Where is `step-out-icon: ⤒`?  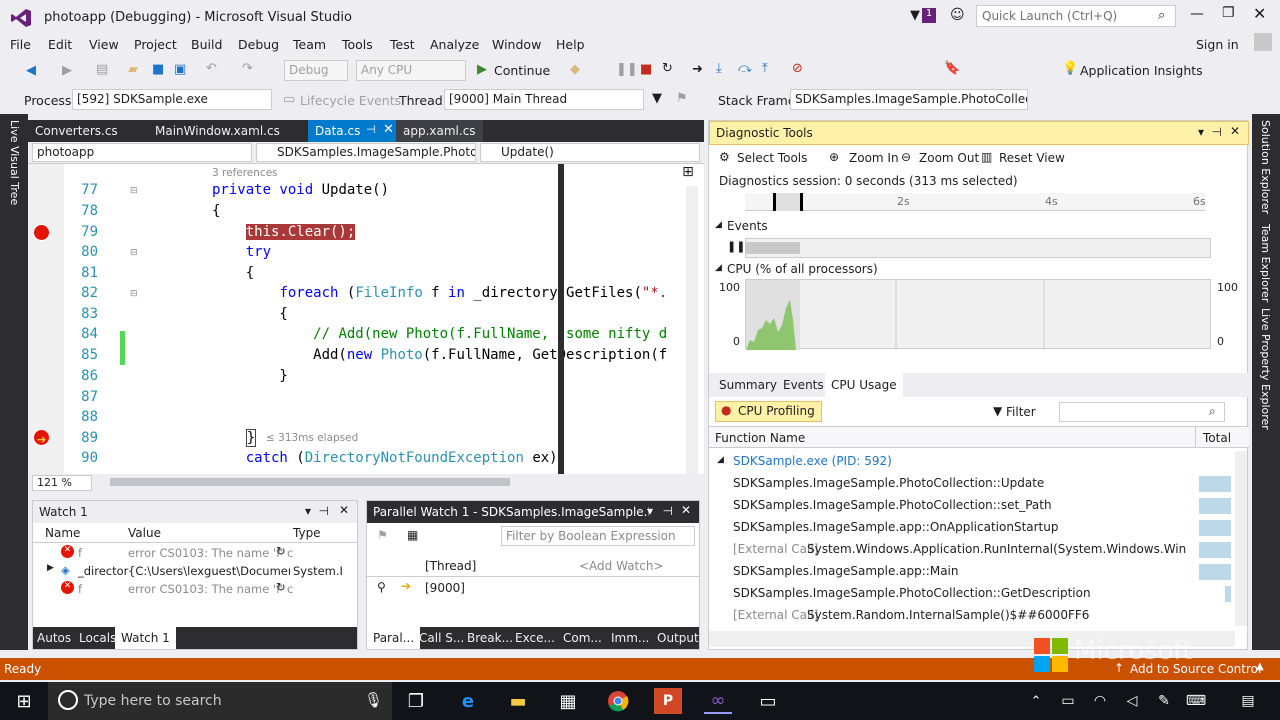
step-out-icon: ⤒ is located at coordinates (765, 68).